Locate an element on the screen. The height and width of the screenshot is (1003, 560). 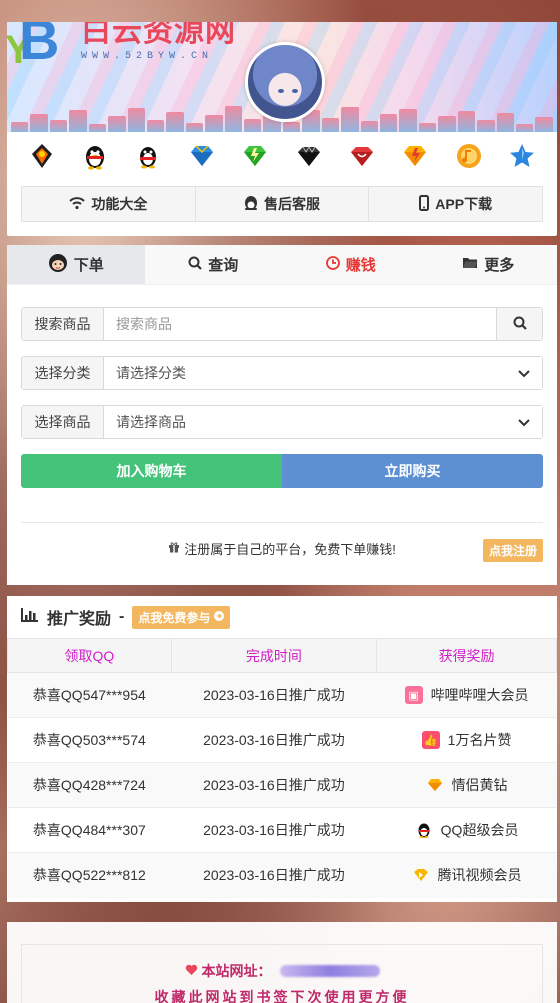
feature-nav: 功能大全 售后客服 APP下载 is located at coordinates (282, 204).